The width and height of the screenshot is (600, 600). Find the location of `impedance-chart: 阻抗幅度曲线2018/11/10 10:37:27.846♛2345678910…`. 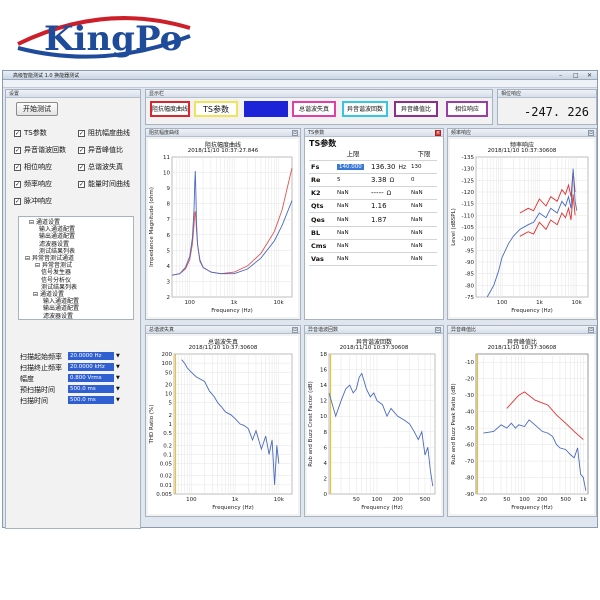

impedance-chart: 阻抗幅度曲线2018/11/10 10:37:27.846♛2345678910… is located at coordinates (223, 228).